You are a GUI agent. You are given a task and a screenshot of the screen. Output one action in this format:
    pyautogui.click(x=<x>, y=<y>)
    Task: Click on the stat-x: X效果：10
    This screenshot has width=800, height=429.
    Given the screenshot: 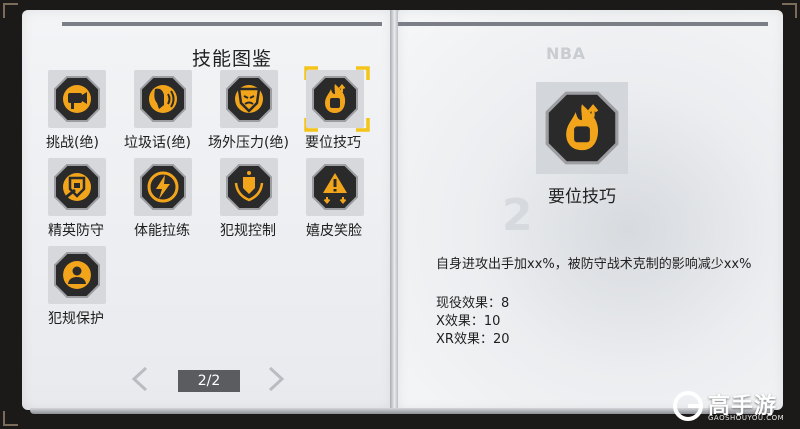 What is the action you would take?
    pyautogui.click(x=468, y=321)
    